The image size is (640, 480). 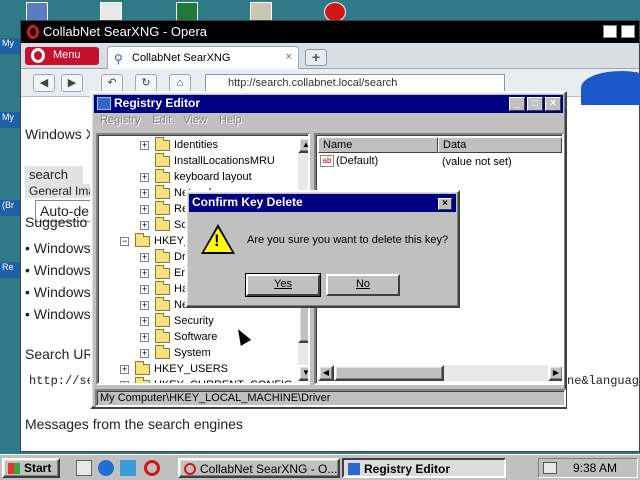 What do you see at coordinates (125, 31) in the screenshot?
I see `opera-window-title: CollabNet SearXNG - Opera` at bounding box center [125, 31].